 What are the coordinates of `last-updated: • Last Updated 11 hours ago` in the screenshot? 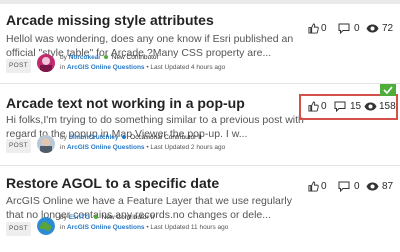 It's located at (187, 227).